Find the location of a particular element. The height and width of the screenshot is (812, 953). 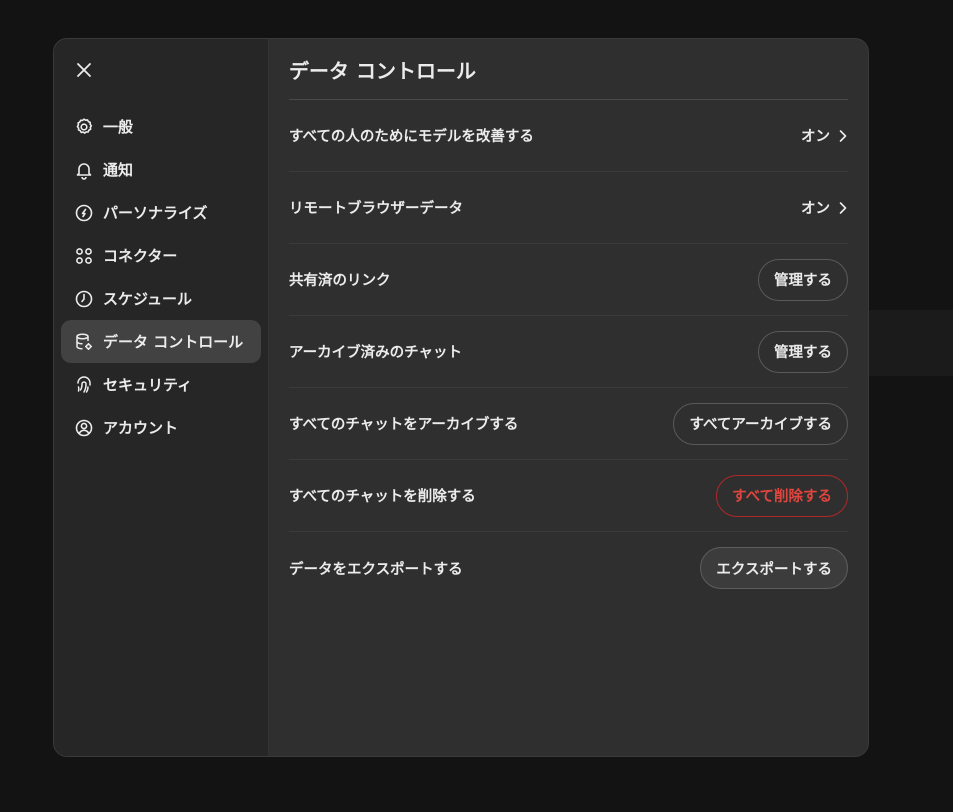

sidebar-item-notifications: 通知 is located at coordinates (161, 169).